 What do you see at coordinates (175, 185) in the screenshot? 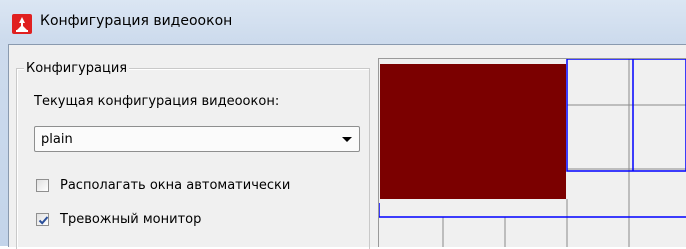
I see `auto-arrange-label: Располагать окна автоматически` at bounding box center [175, 185].